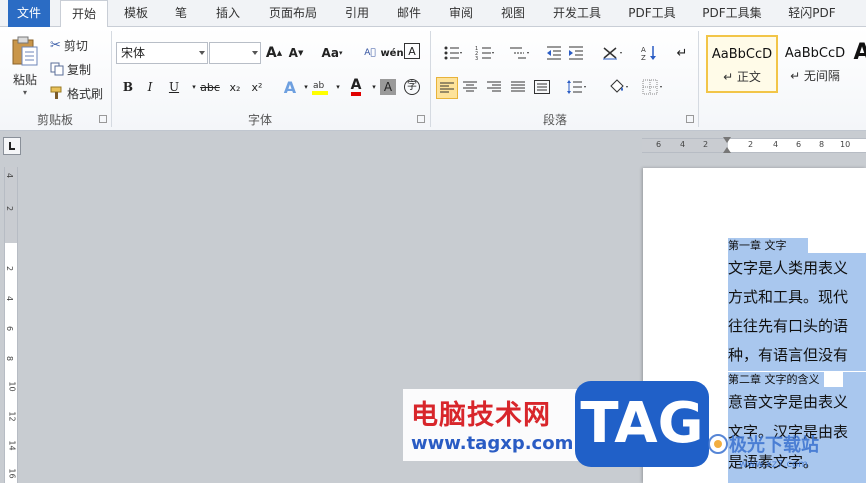 This screenshot has width=866, height=483. Describe the element at coordinates (29, 13) in the screenshot. I see `tab-file: 文件` at that location.